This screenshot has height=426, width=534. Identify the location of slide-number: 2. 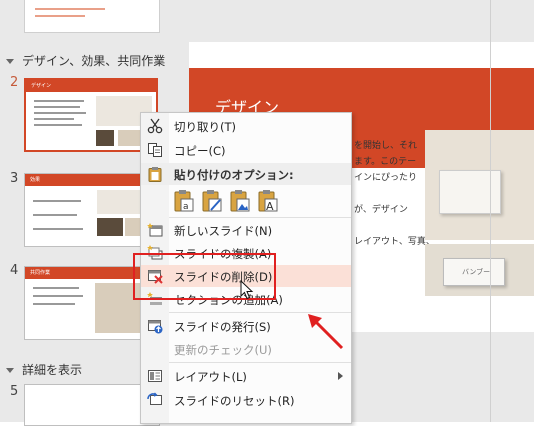
(14, 82).